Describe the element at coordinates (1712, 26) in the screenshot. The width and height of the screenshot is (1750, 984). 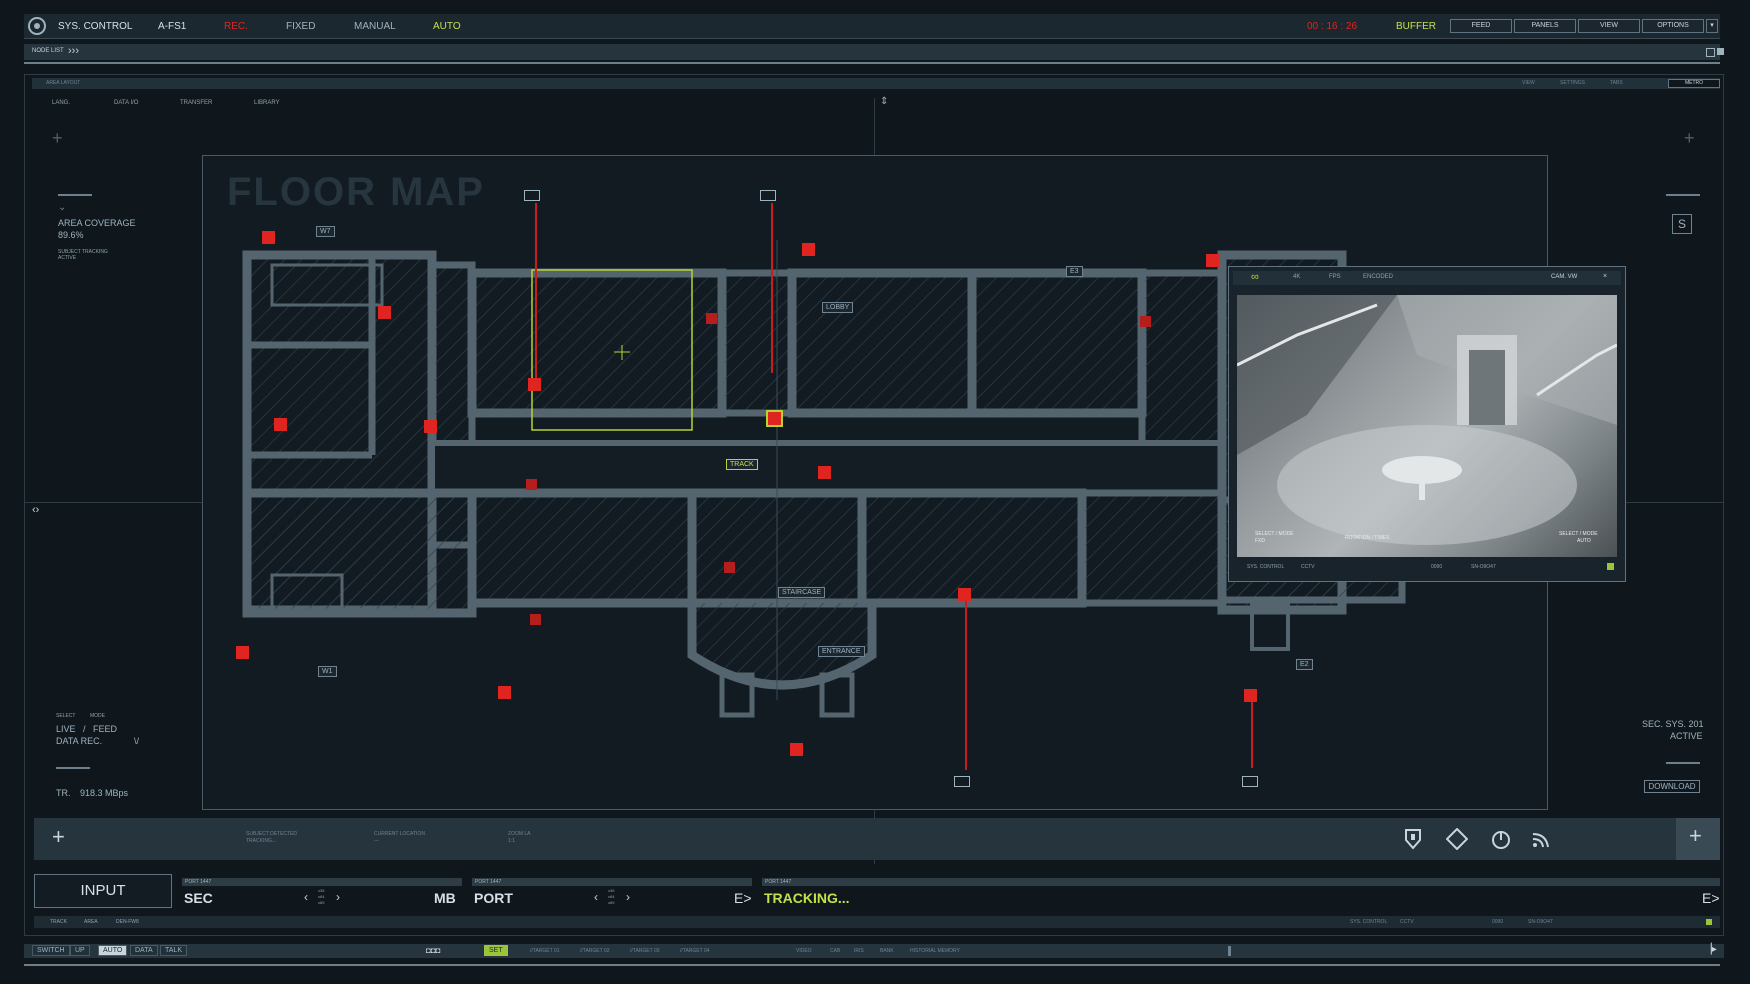
I see `chevron-down-icon: ▾` at that location.